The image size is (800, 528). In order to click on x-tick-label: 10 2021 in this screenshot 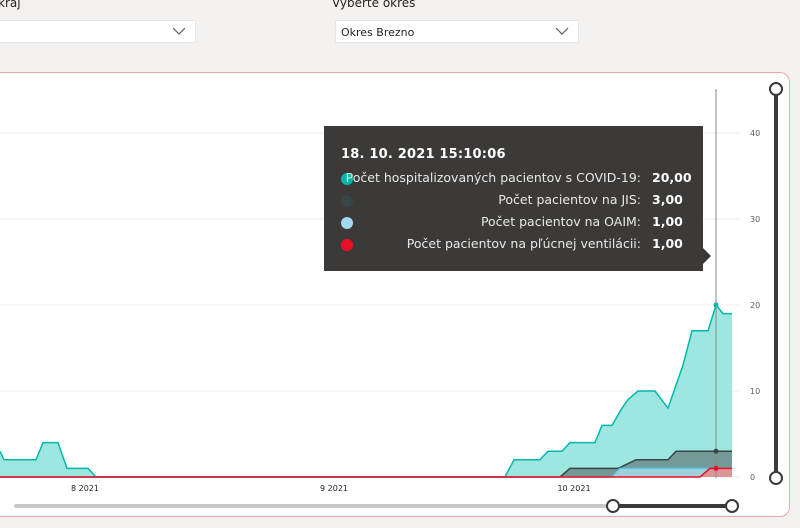, I will do `click(573, 488)`.